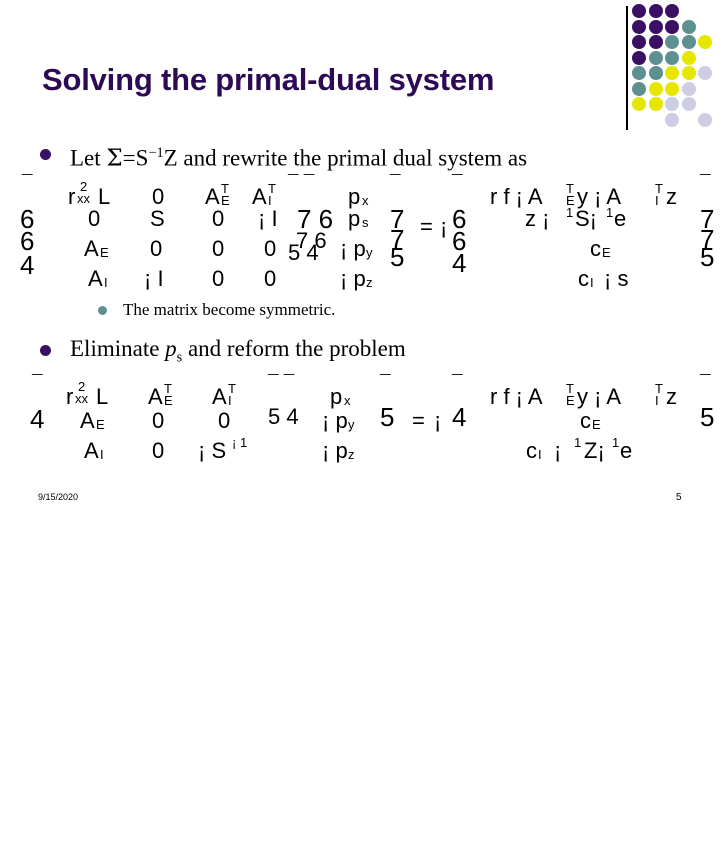 The height and width of the screenshot is (846, 720). I want to click on eq1-r4-c9sub: I, so click(592, 282).